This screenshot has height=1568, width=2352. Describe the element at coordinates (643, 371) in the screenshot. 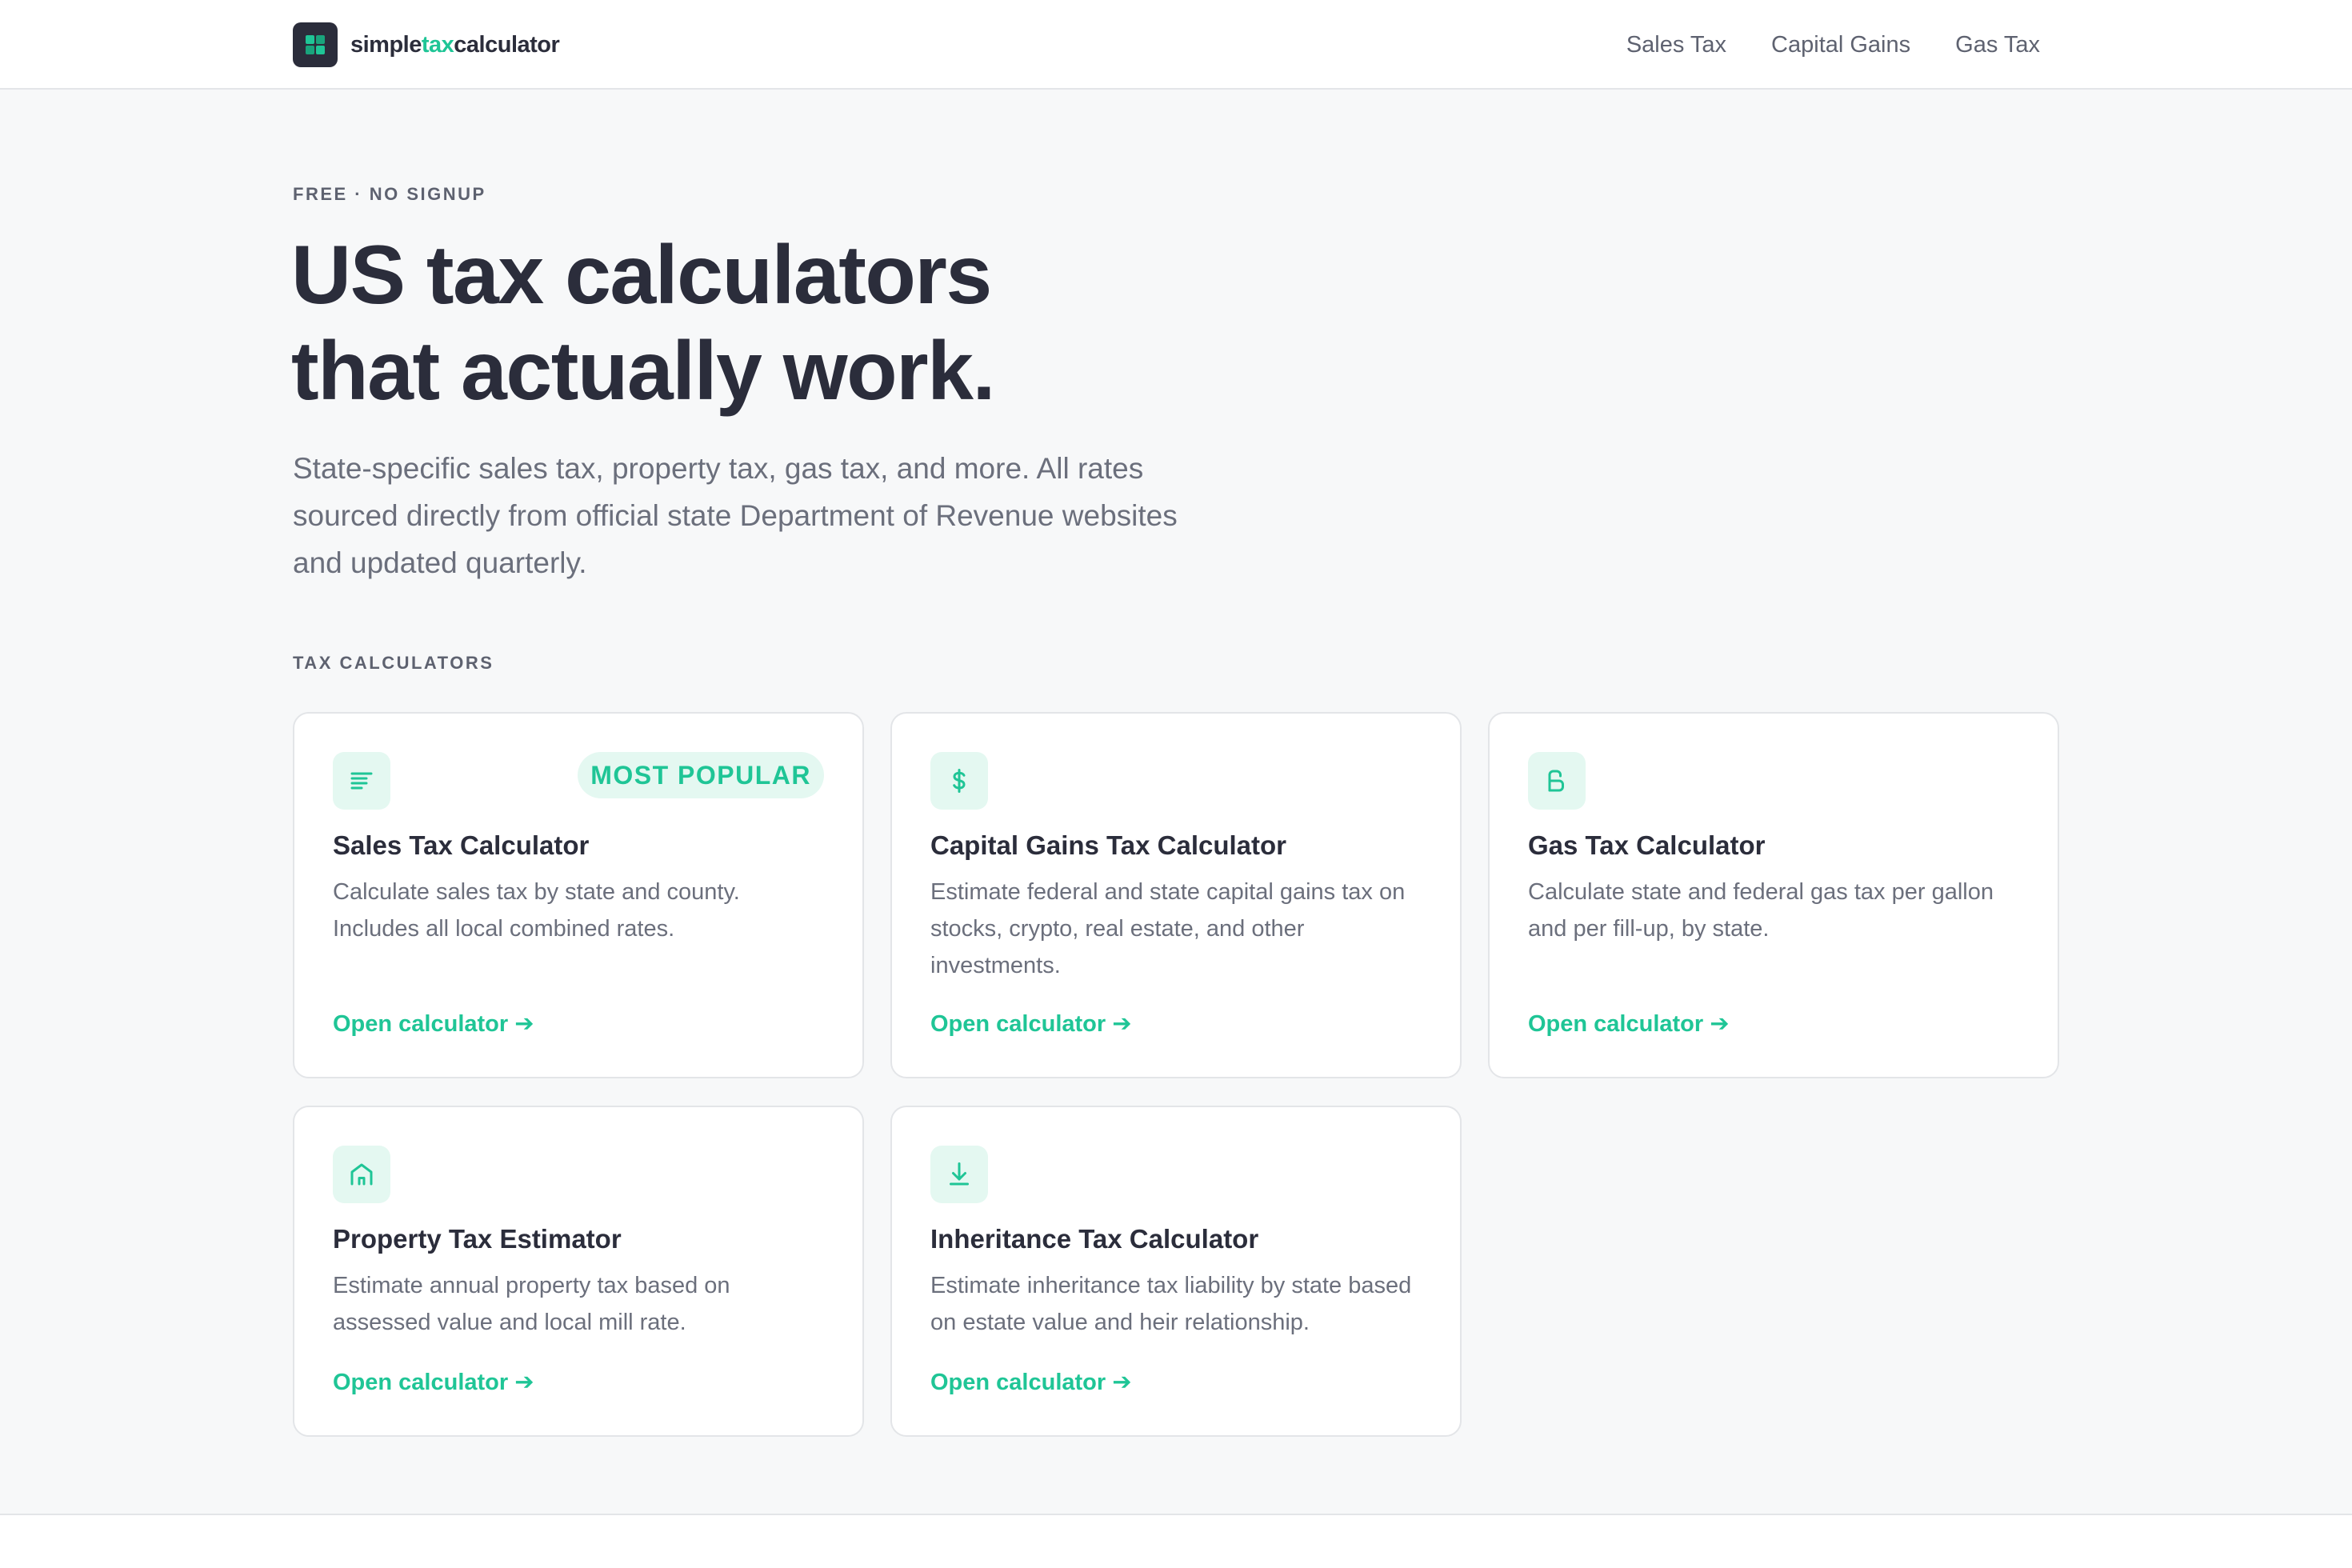

I see `hero-title-line-2: that actually work.` at that location.